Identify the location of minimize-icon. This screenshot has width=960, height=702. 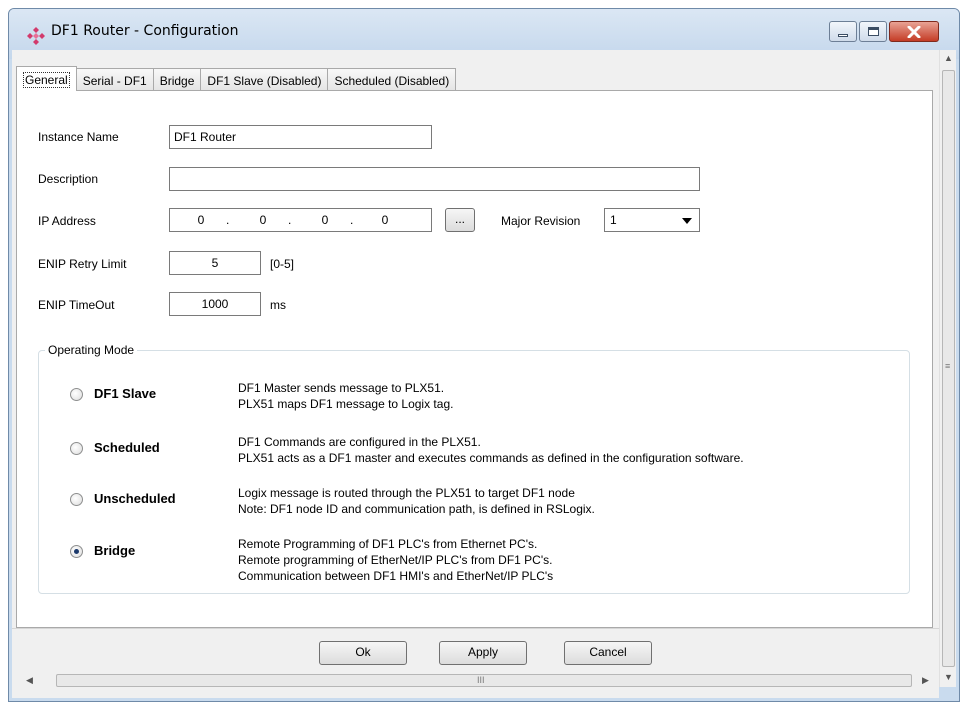
(843, 35).